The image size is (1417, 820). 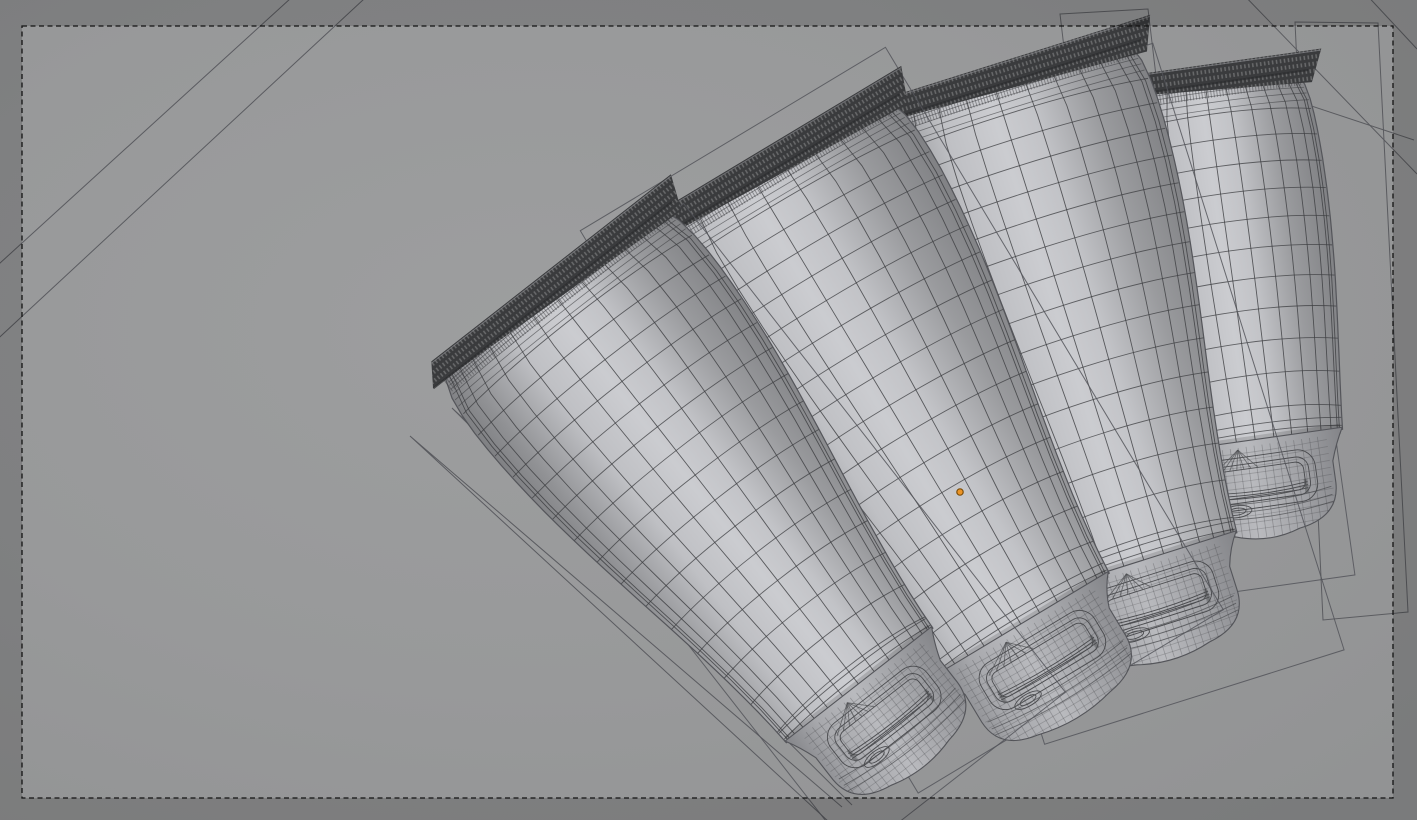 What do you see at coordinates (960, 492) in the screenshot?
I see `object-origin-indicator` at bounding box center [960, 492].